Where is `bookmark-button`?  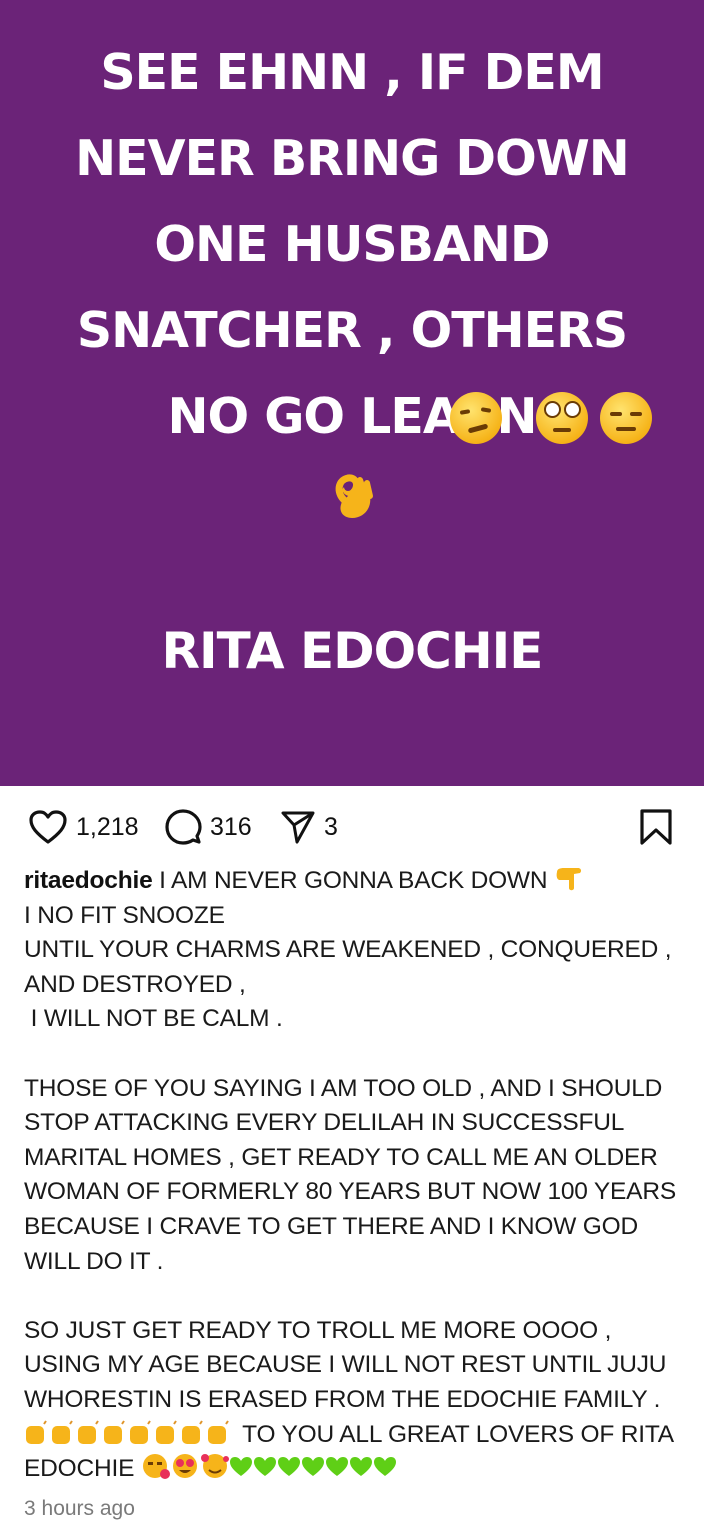 bookmark-button is located at coordinates (656, 827).